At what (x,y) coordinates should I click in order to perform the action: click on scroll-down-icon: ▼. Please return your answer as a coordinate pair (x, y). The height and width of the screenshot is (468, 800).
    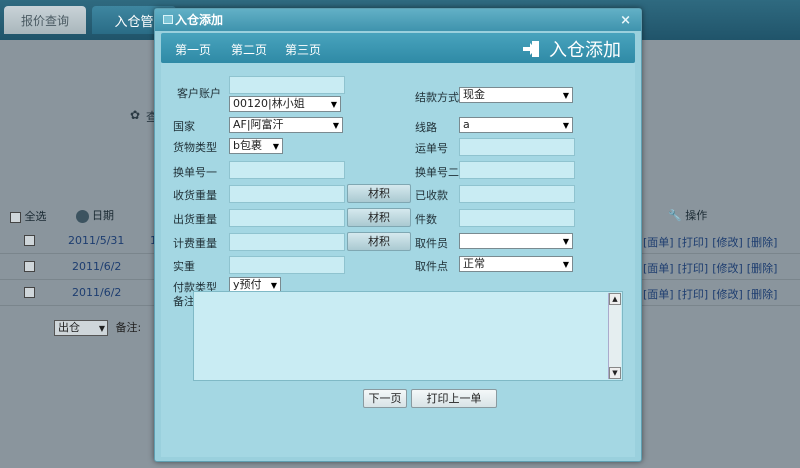
    Looking at the image, I should click on (615, 373).